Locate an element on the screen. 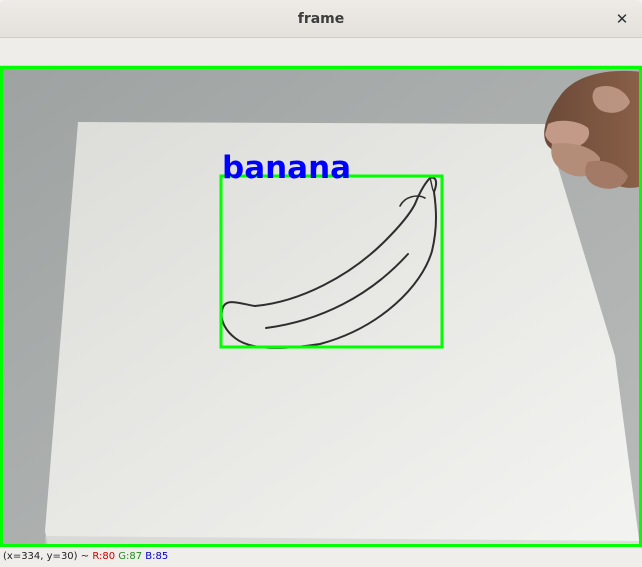 The height and width of the screenshot is (567, 642). status-red: R:80 is located at coordinates (104, 556).